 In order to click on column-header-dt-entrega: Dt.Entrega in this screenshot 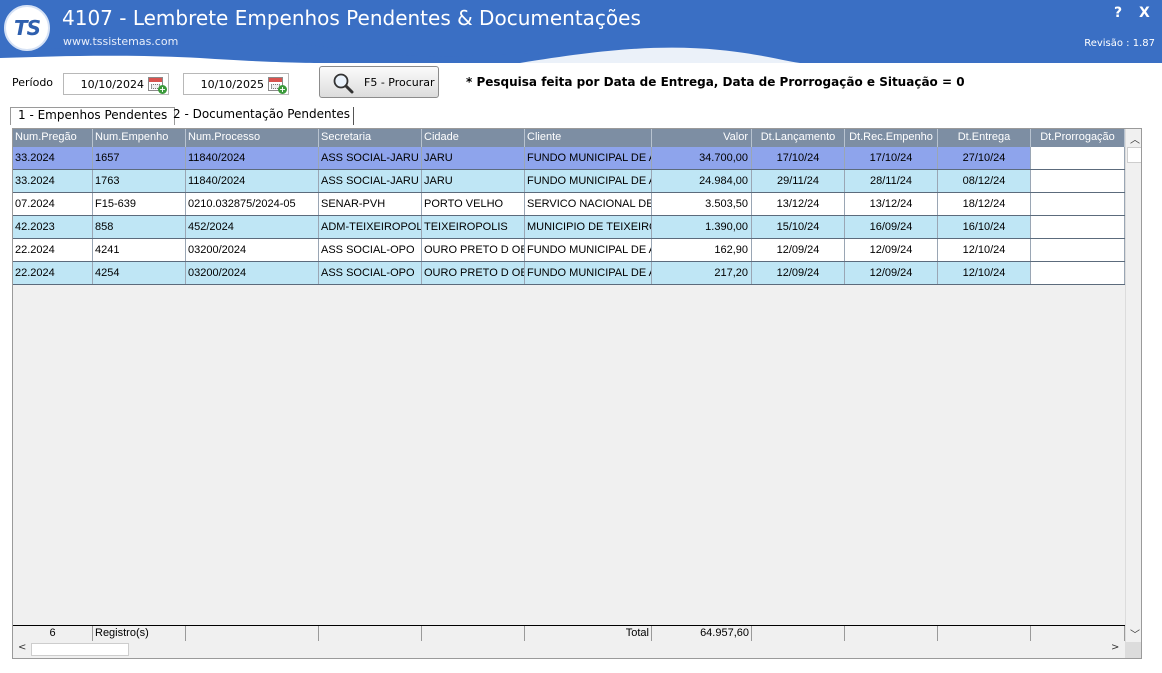, I will do `click(984, 138)`.